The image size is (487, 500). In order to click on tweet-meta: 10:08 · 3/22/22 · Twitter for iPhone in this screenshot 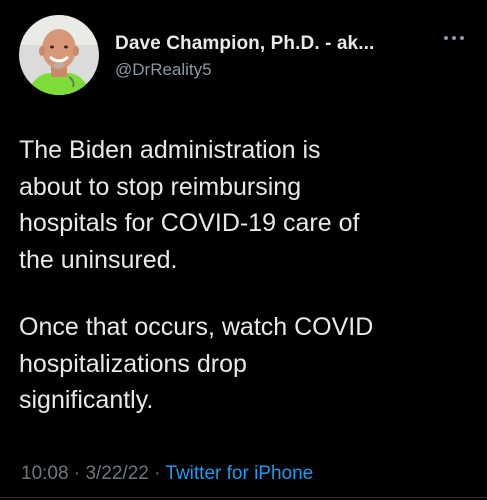, I will do `click(167, 474)`.